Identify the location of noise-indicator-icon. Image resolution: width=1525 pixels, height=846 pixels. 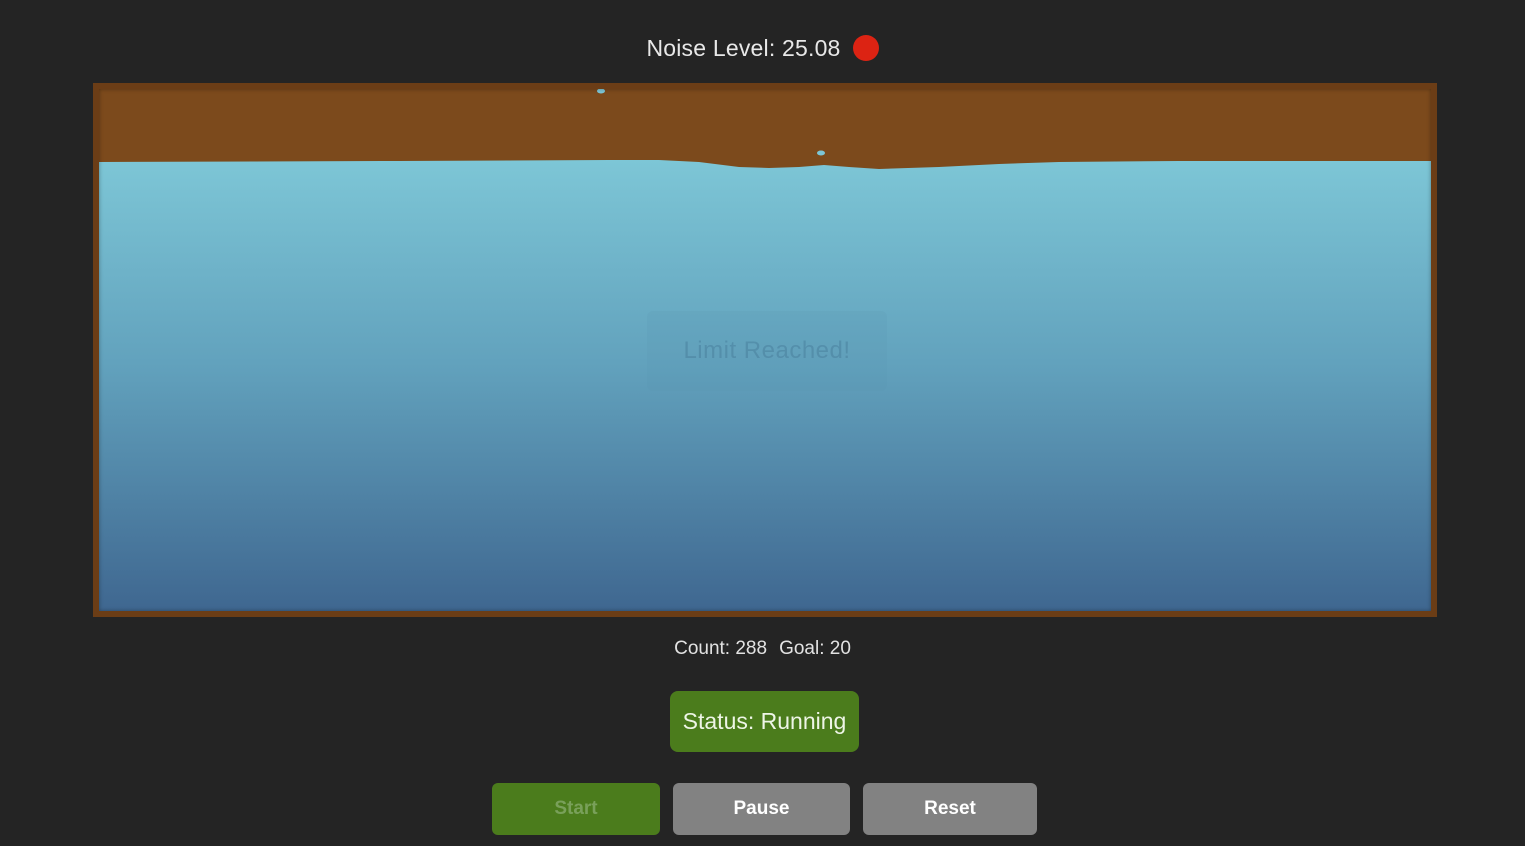
(865, 48).